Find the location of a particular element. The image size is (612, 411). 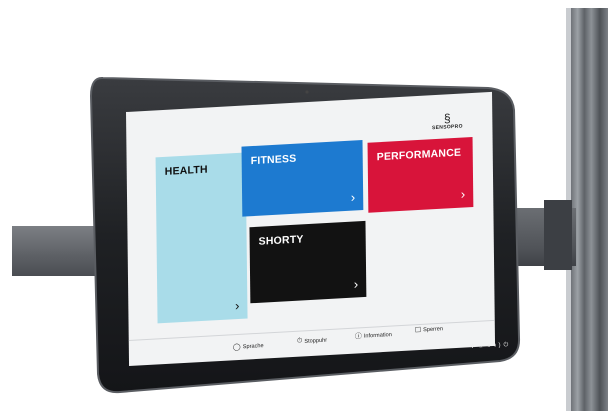

lock-icon: ☐ is located at coordinates (418, 330).